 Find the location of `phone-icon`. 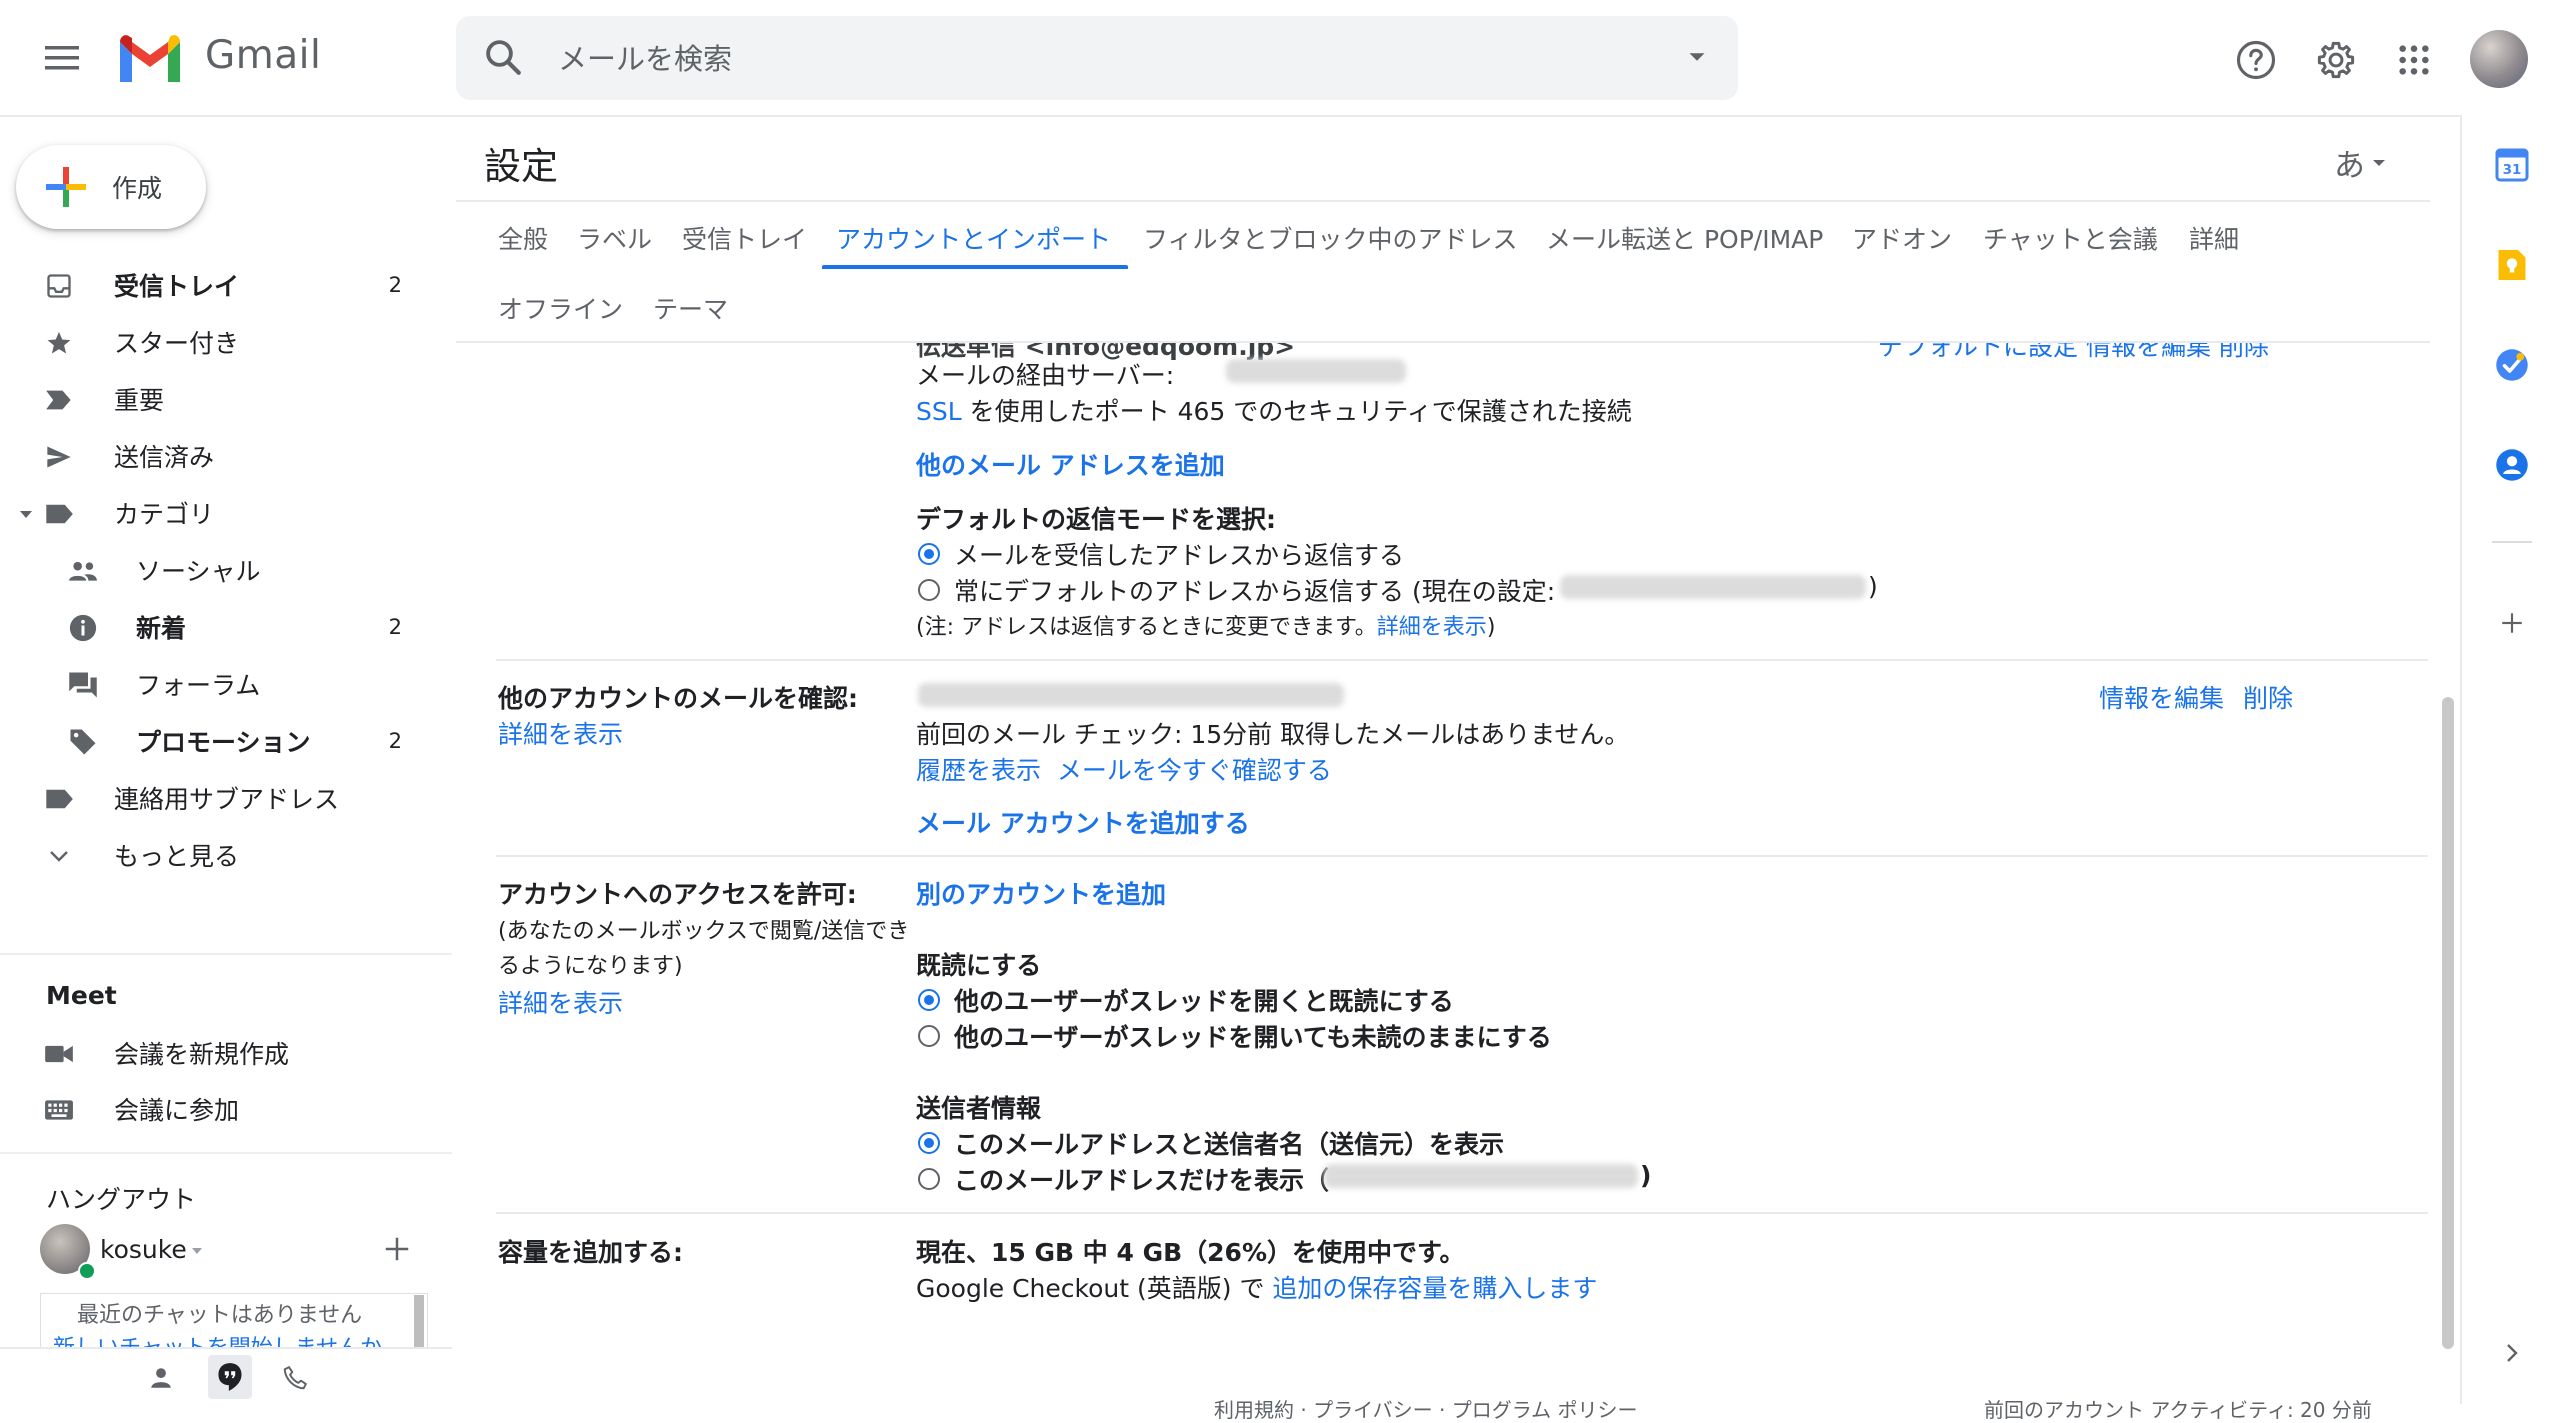

phone-icon is located at coordinates (295, 1378).